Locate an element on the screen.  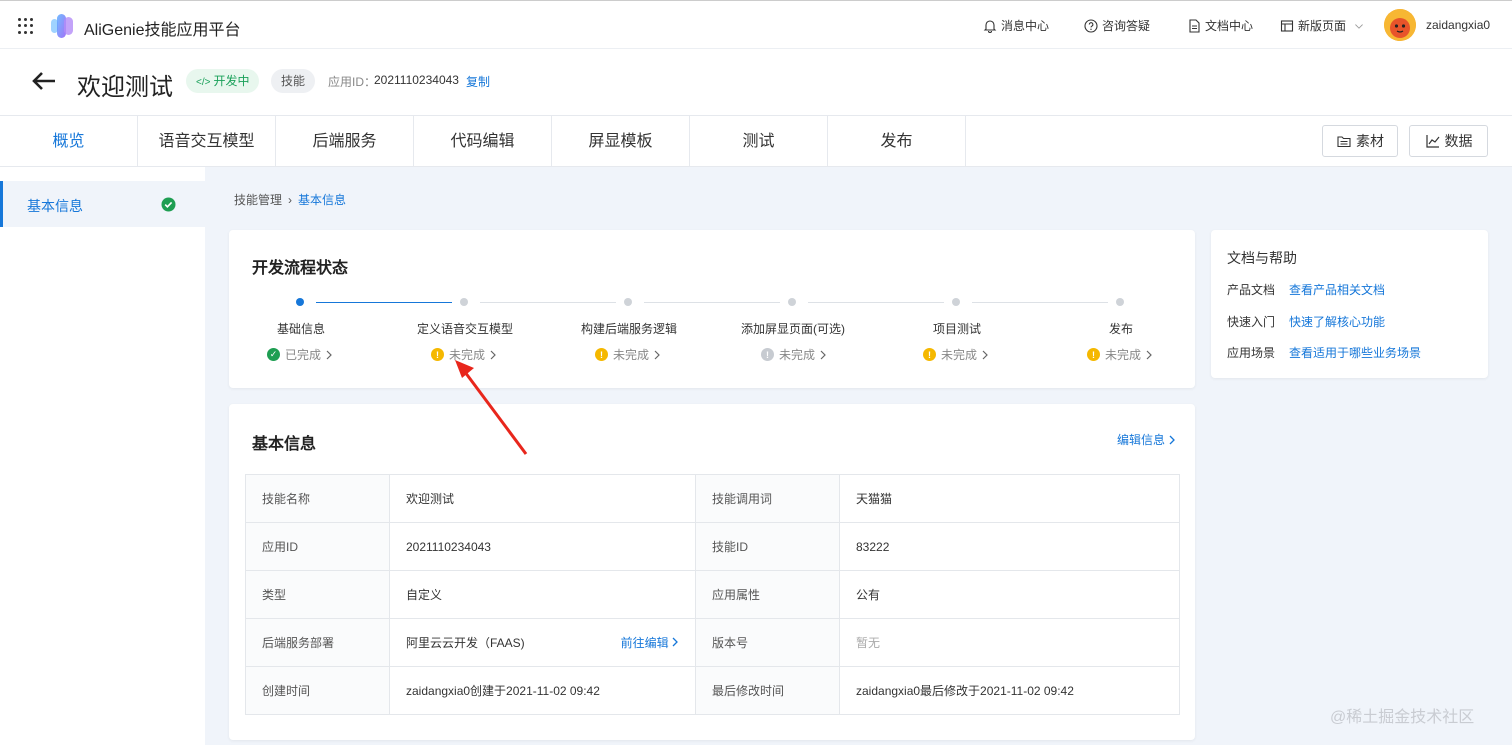
goto-edit-link: 前往编辑 is located at coordinates (650, 642).